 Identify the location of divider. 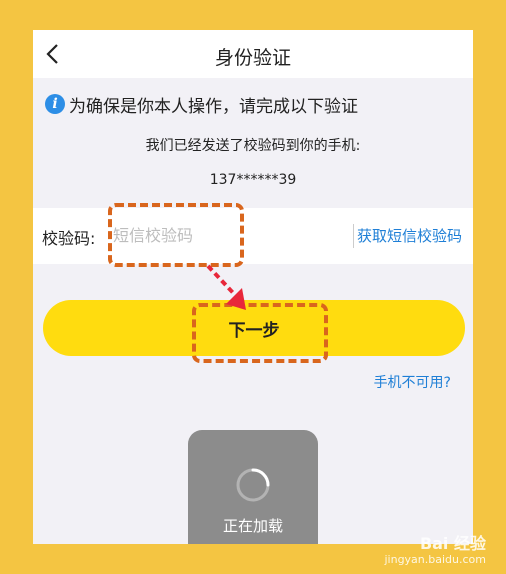
(353, 236).